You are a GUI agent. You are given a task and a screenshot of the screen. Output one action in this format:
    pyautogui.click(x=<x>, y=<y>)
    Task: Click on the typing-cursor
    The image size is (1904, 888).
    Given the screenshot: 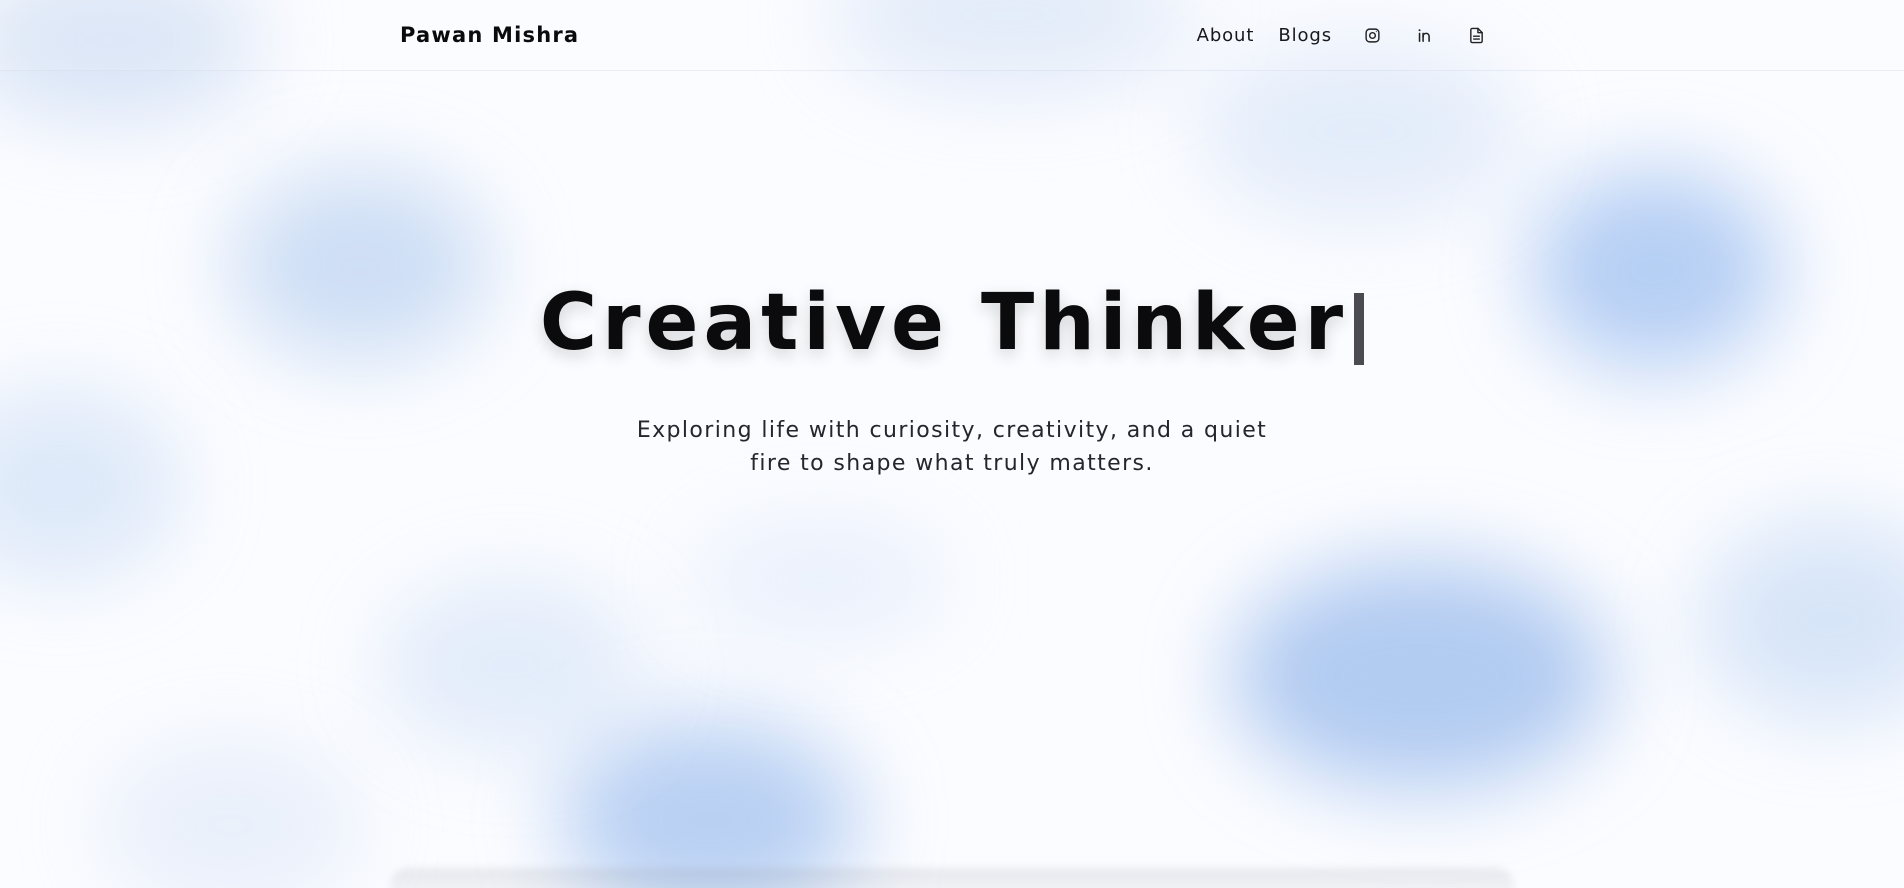 What is the action you would take?
    pyautogui.click(x=1359, y=329)
    